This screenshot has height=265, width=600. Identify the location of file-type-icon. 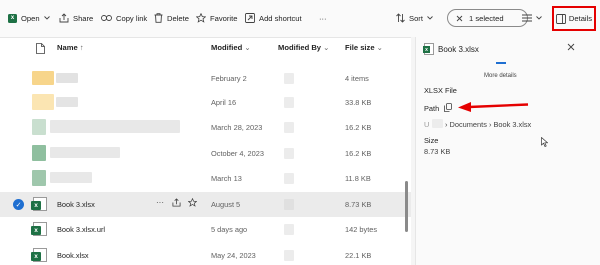
(40, 48).